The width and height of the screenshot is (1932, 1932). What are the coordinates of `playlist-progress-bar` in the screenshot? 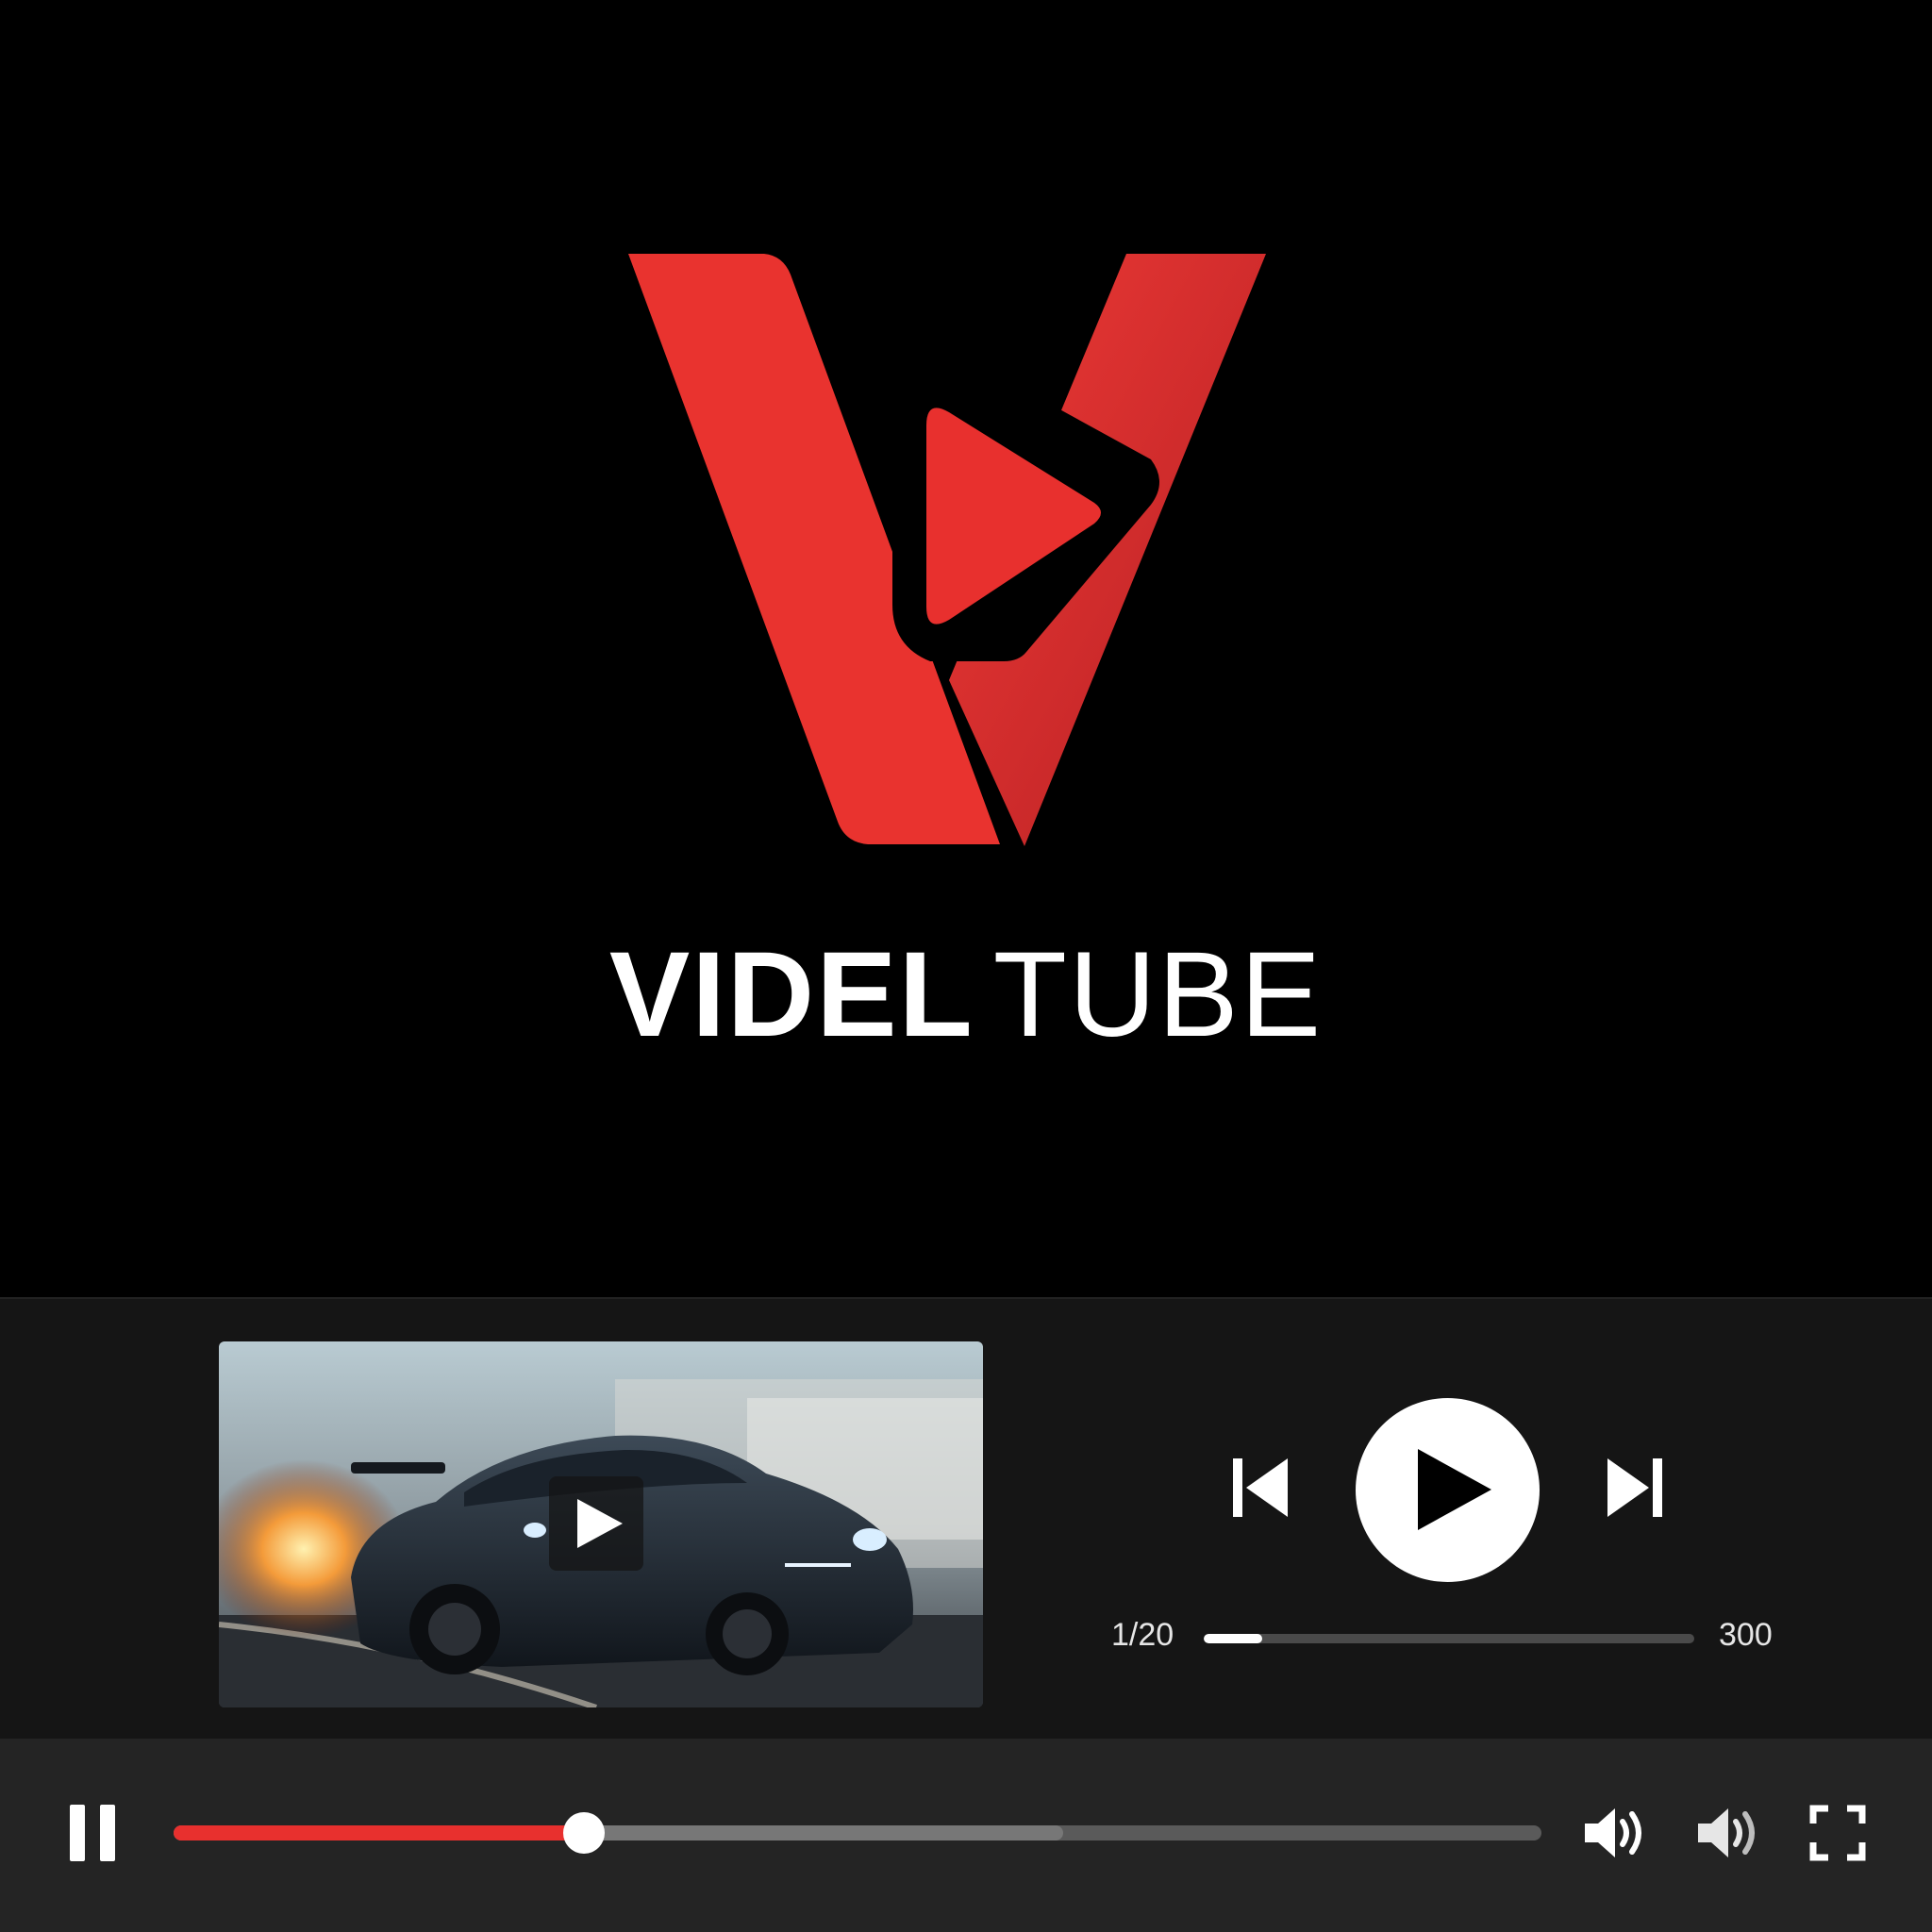 It's located at (1449, 1638).